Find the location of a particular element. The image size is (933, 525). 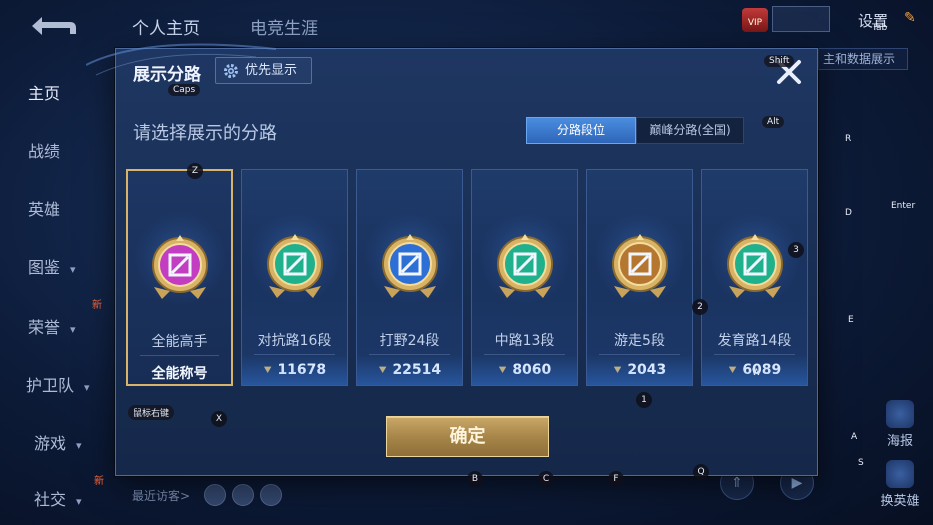

select-lane-prompt: 请选择展示的分路 is located at coordinates (205, 133).